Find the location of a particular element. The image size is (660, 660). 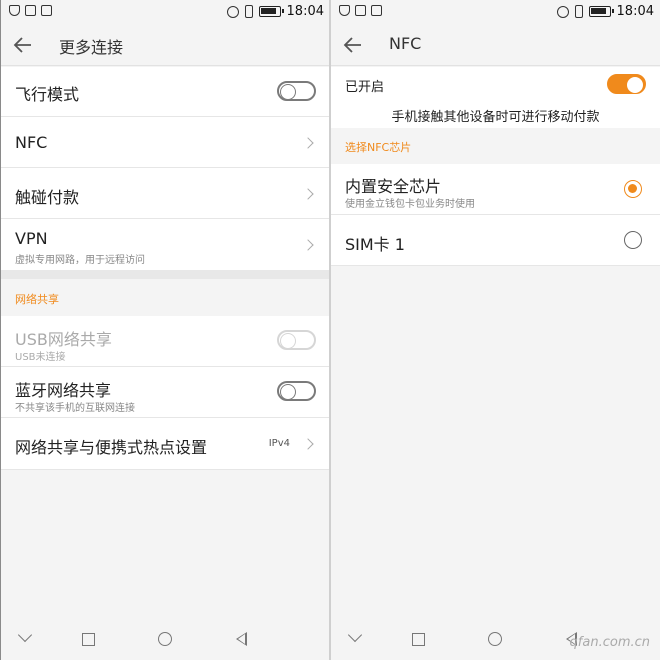

section-title: 网络共享 is located at coordinates (37, 299).